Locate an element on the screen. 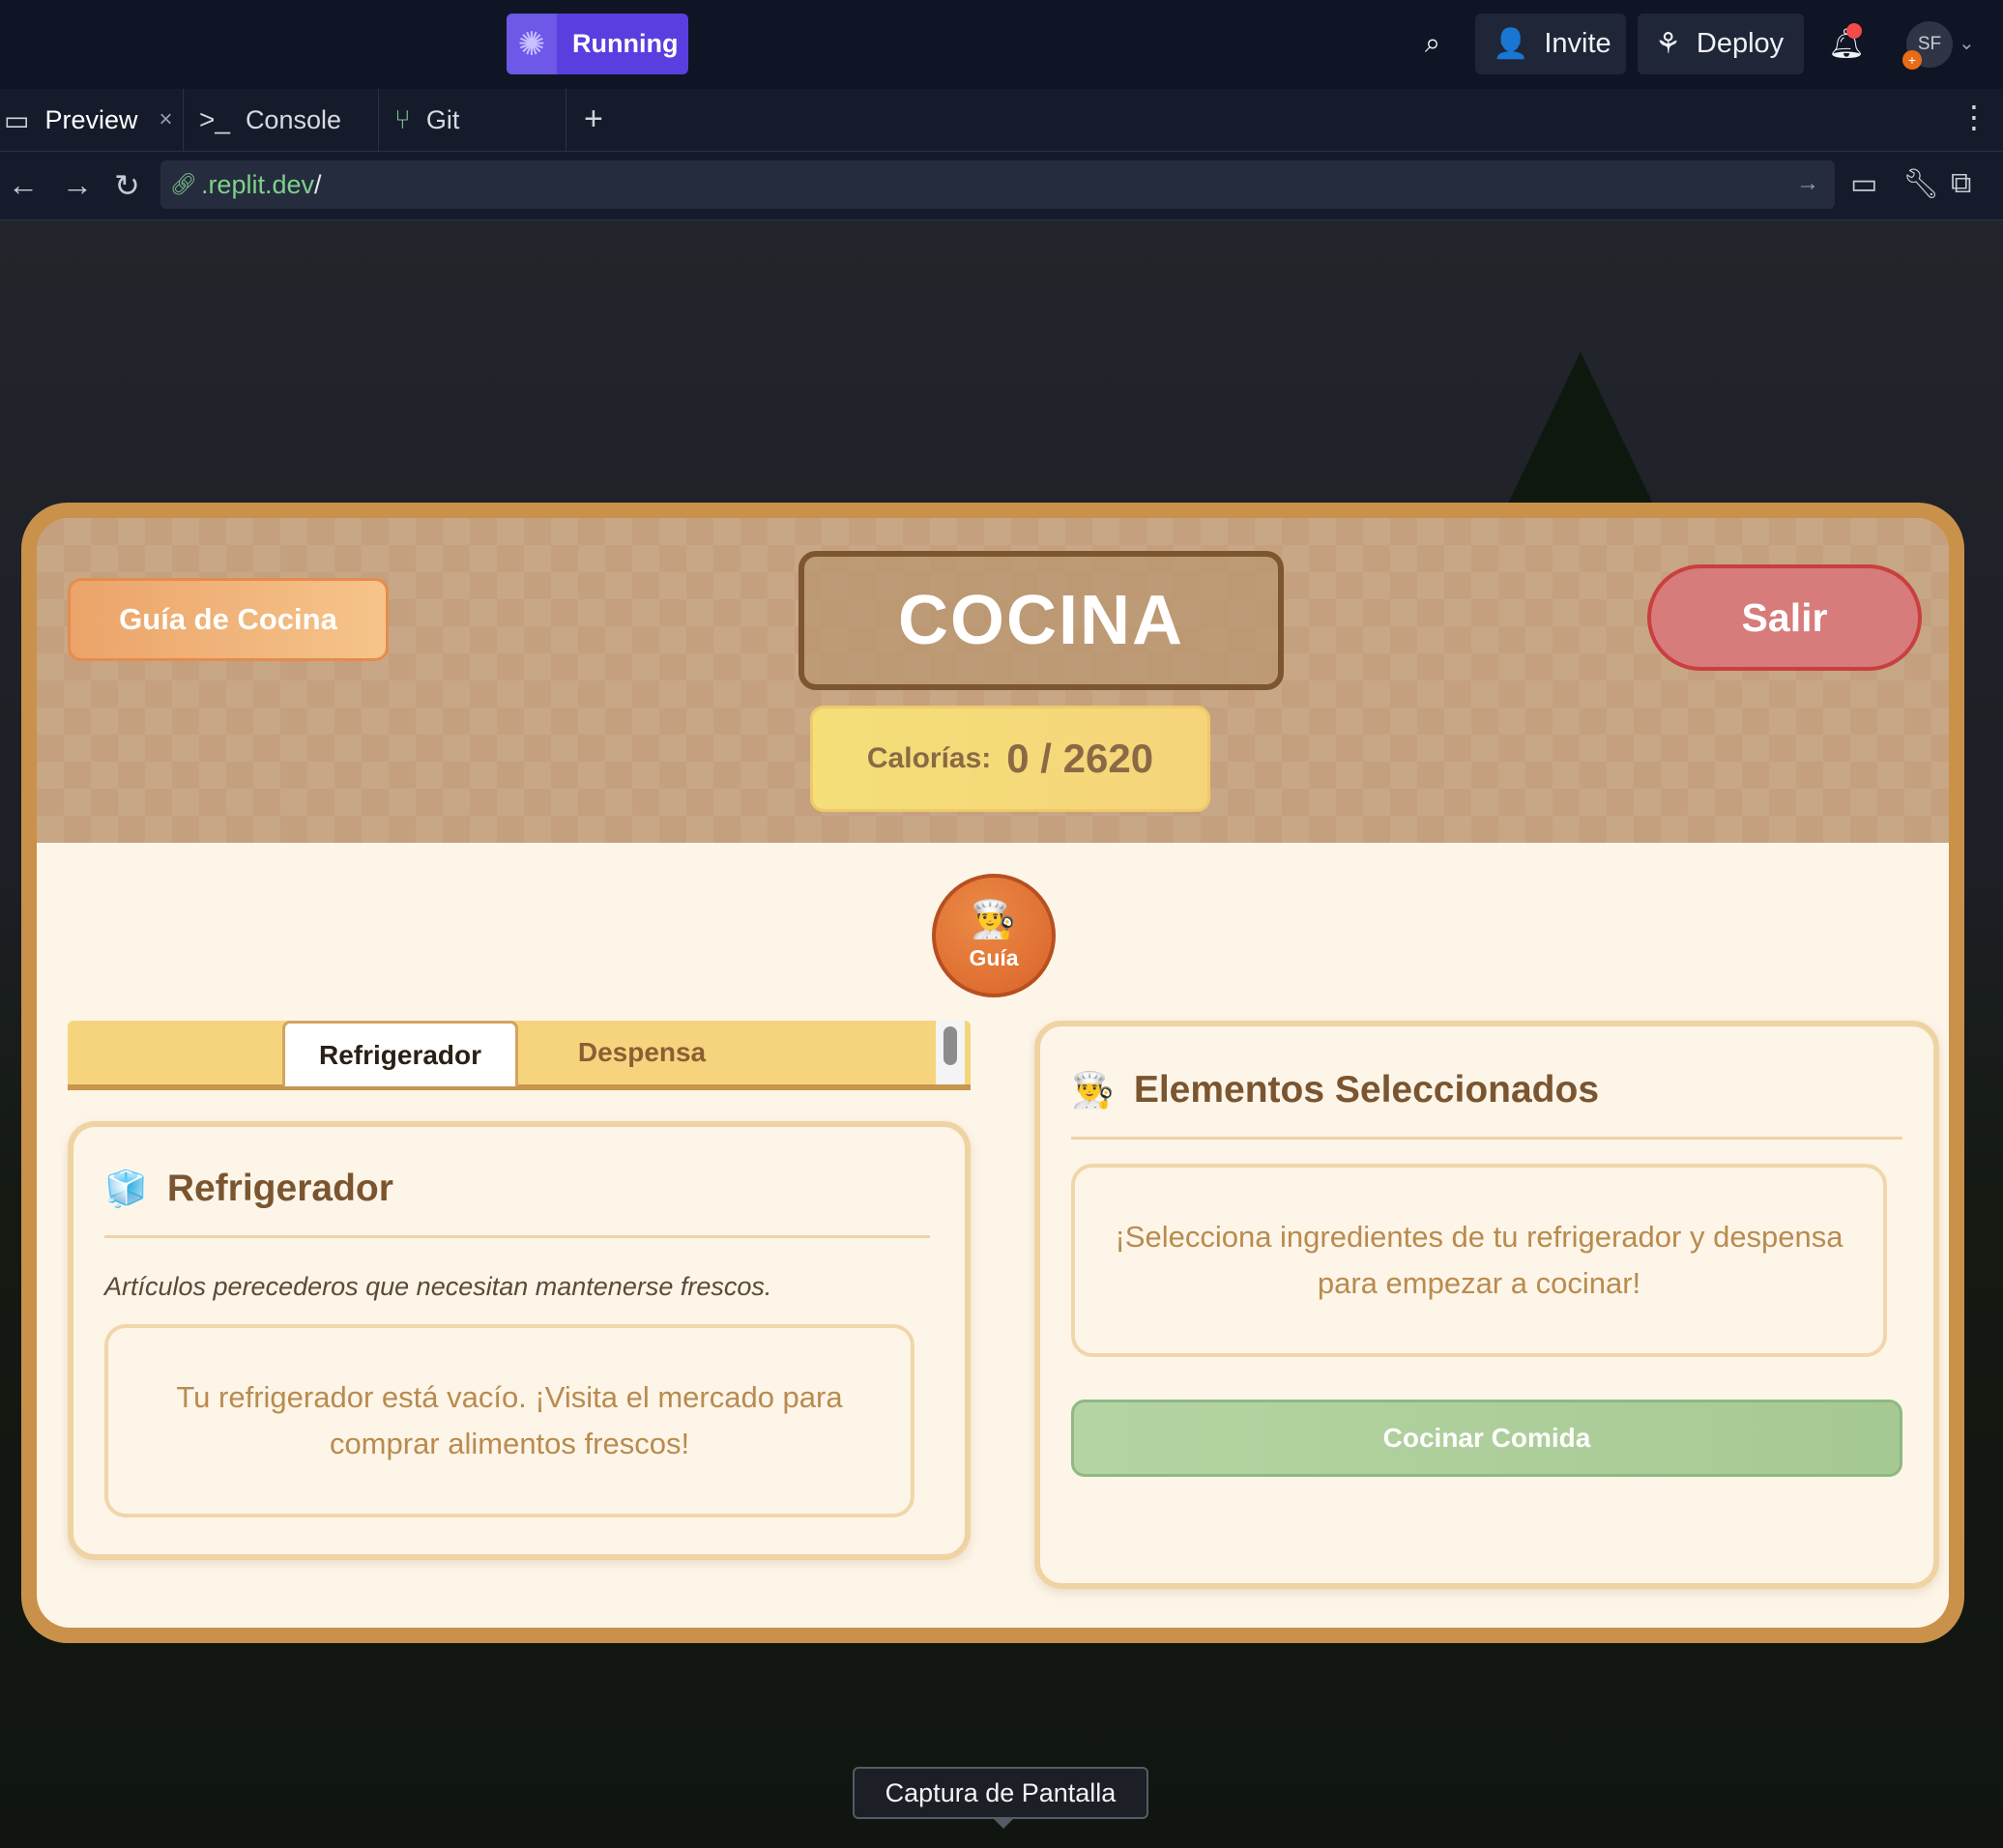 This screenshot has height=1848, width=2003. devtools-wrench-icon: 🔧︎ is located at coordinates (1920, 184).